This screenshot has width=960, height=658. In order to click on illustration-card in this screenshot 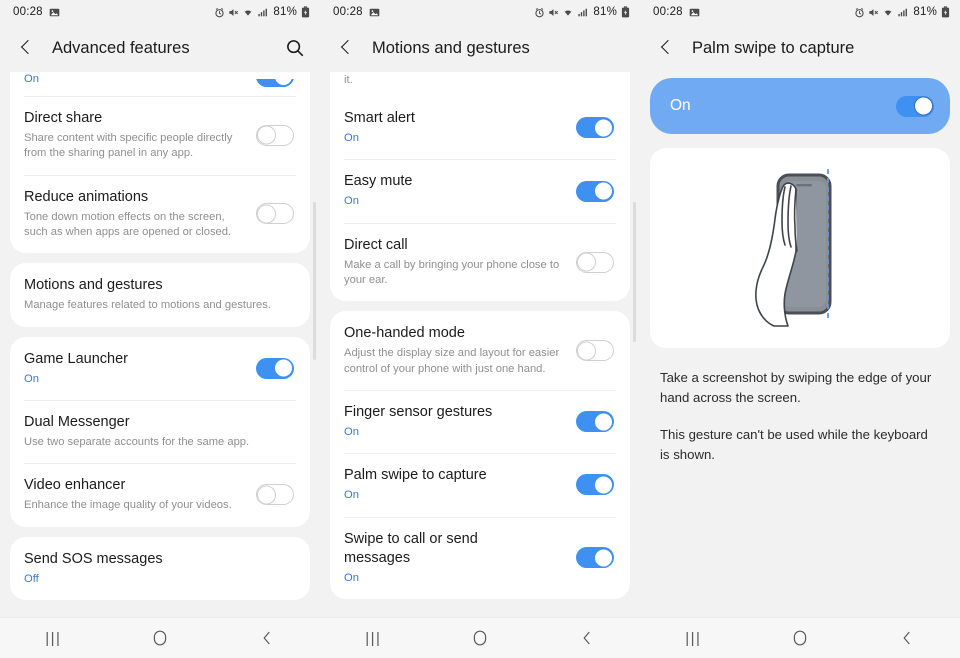, I will do `click(800, 248)`.